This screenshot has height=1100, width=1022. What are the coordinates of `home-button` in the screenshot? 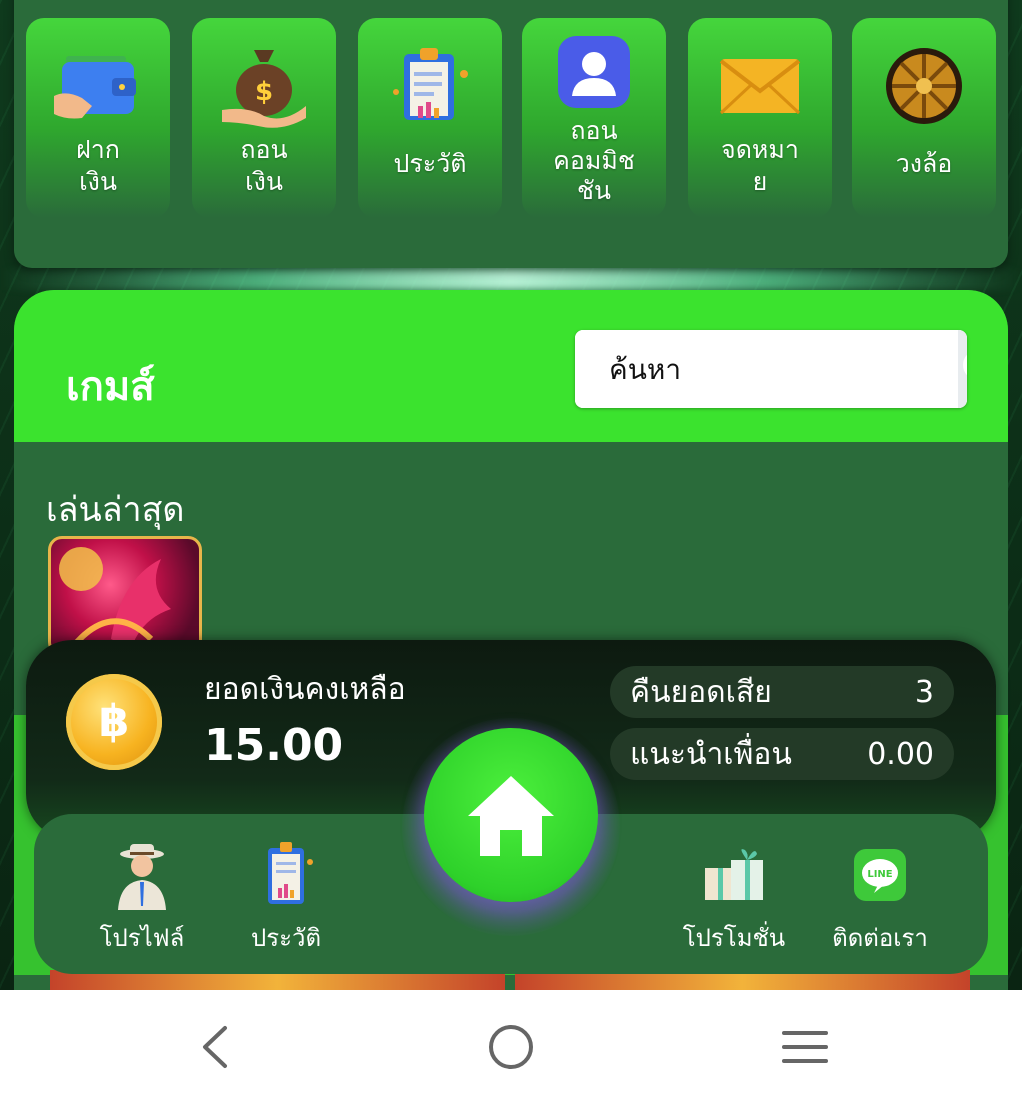 It's located at (511, 815).